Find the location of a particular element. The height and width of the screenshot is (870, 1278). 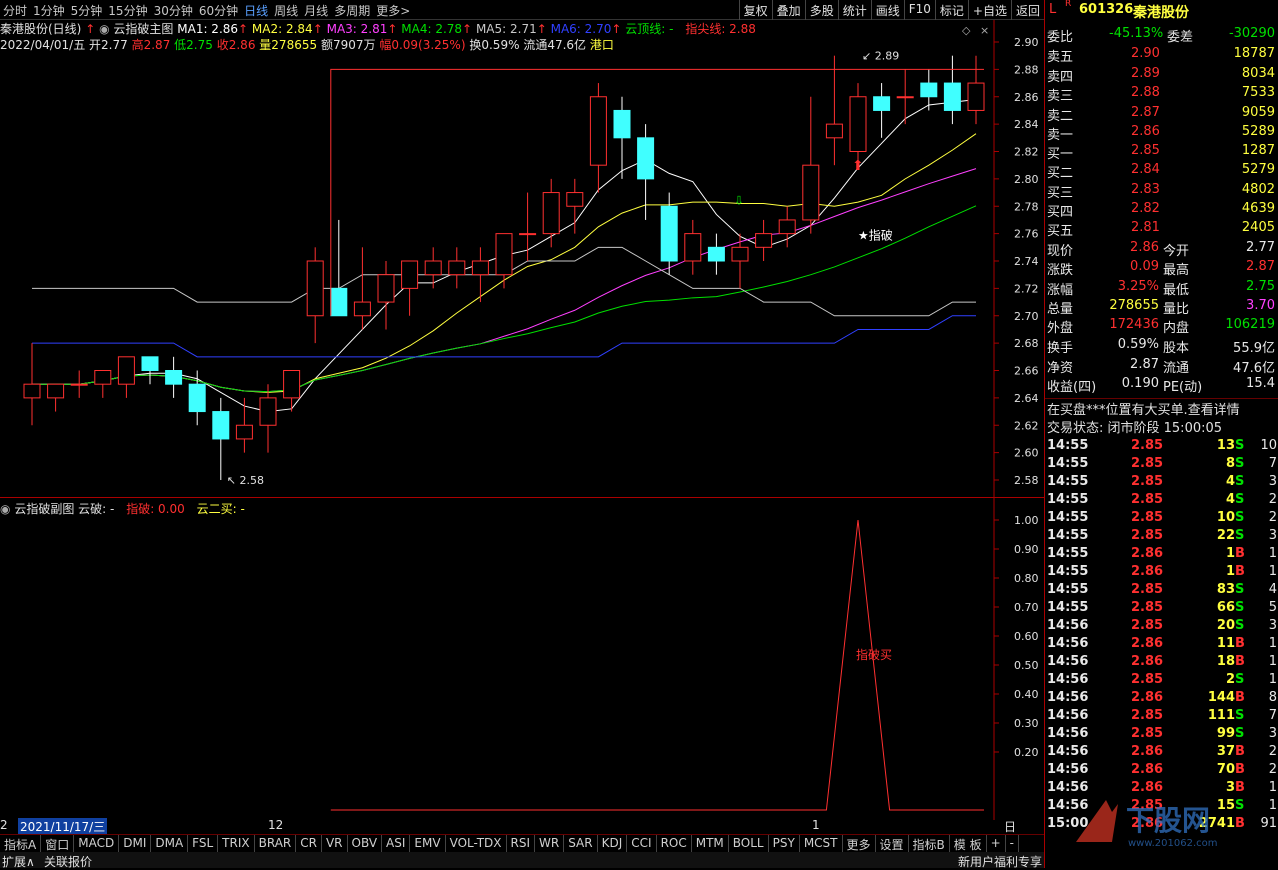

indicator-tab-16: SAR is located at coordinates (581, 843).